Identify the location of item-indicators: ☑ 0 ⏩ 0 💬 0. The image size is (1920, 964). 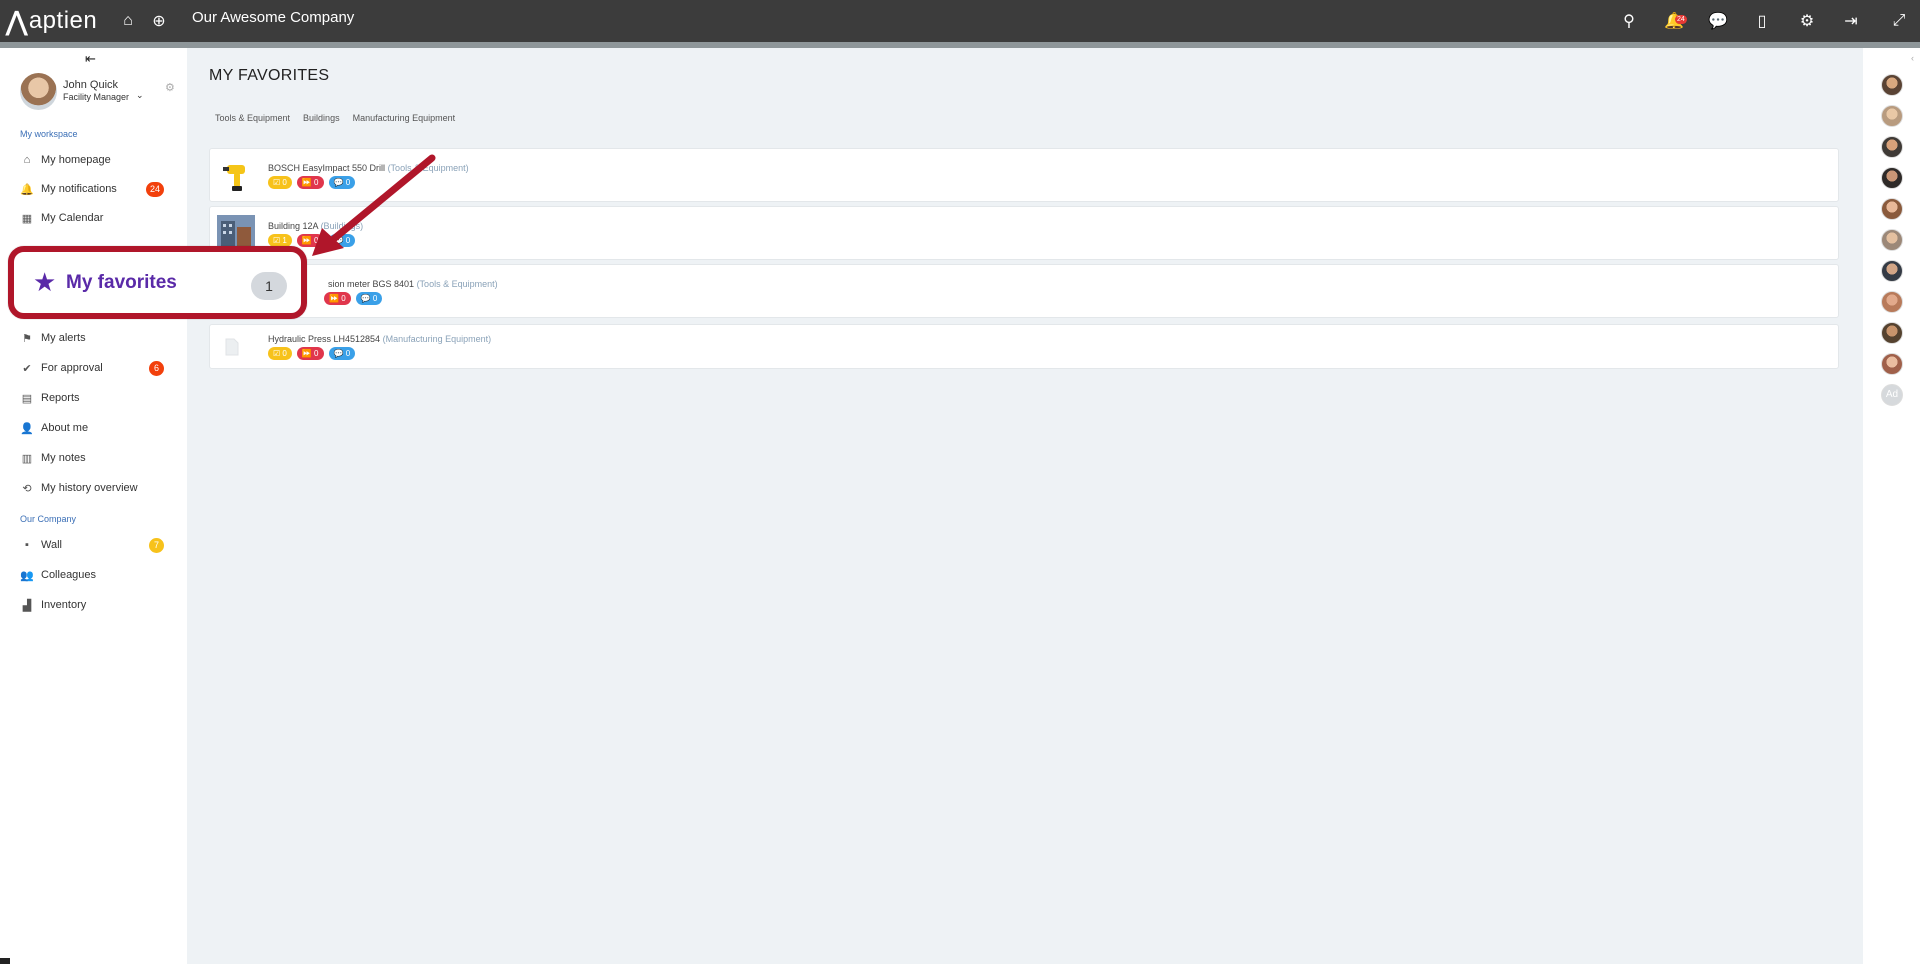
(314, 353).